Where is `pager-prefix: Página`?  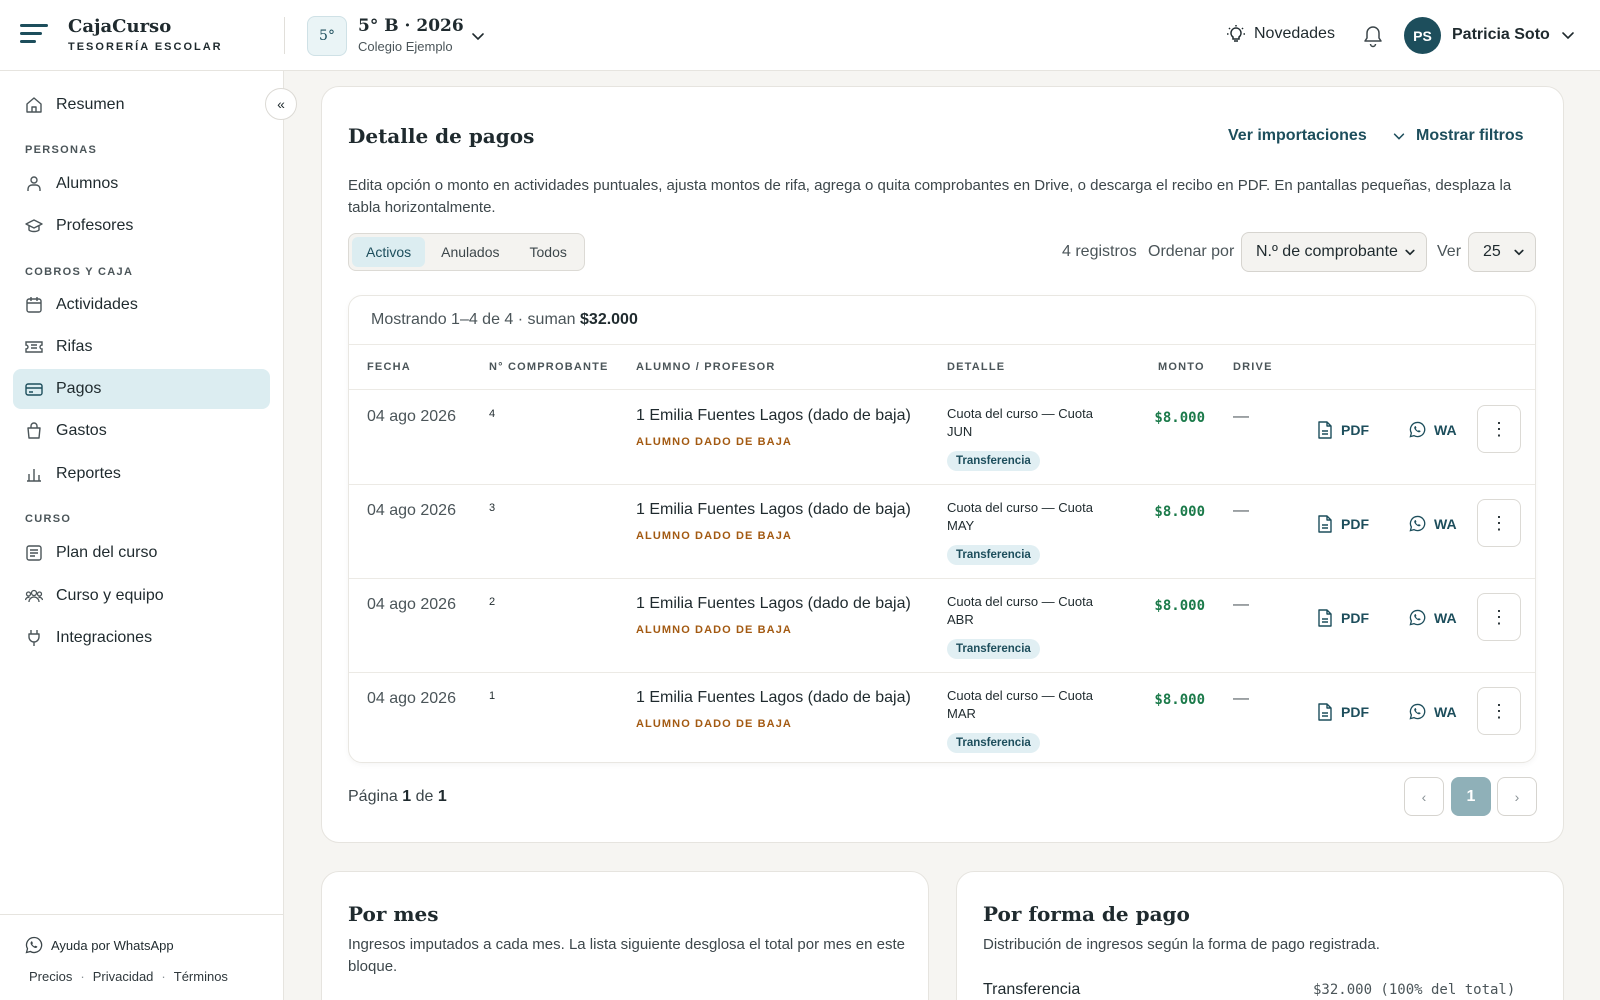
pager-prefix: Página is located at coordinates (373, 796).